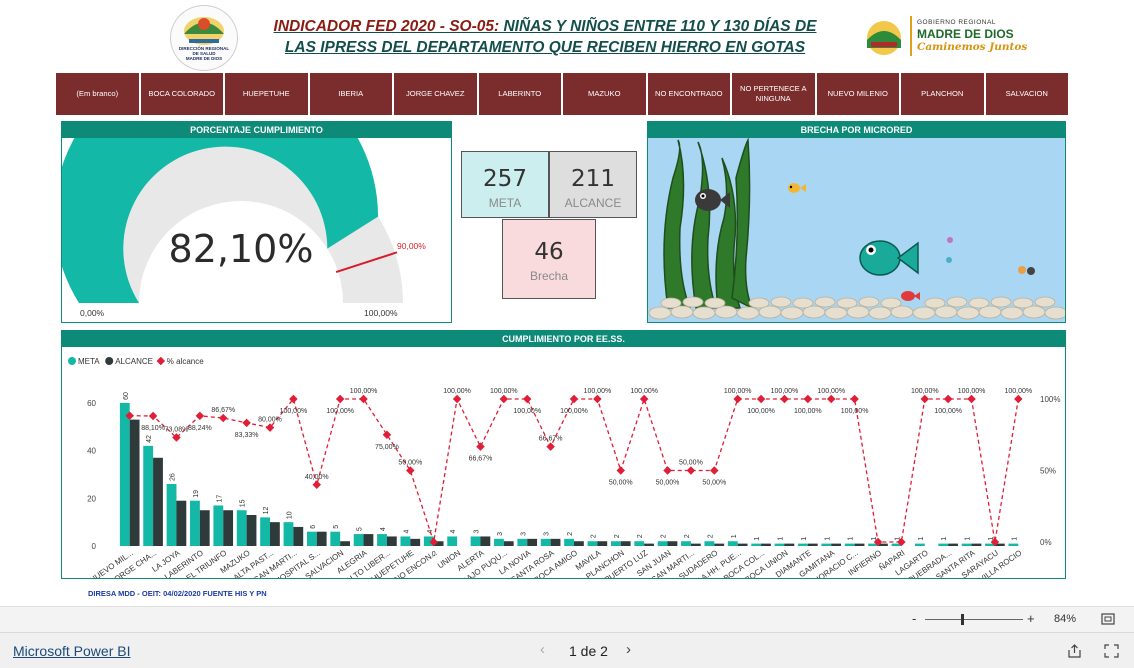 The width and height of the screenshot is (1134, 668). I want to click on slicer-item: HUEPETUHE, so click(266, 94).